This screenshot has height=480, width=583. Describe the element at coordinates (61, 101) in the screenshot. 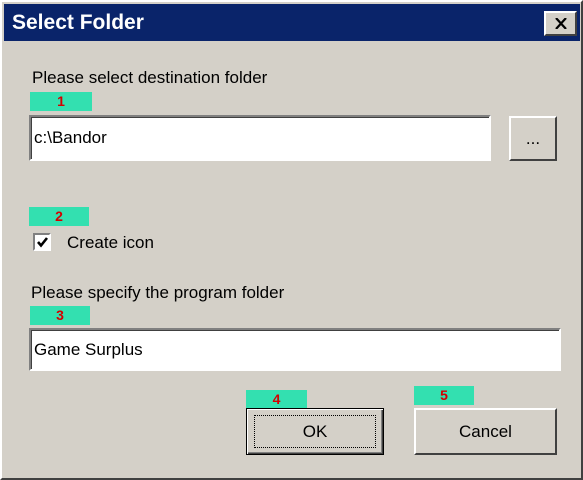

I see `annotation-marker-1: 1` at that location.